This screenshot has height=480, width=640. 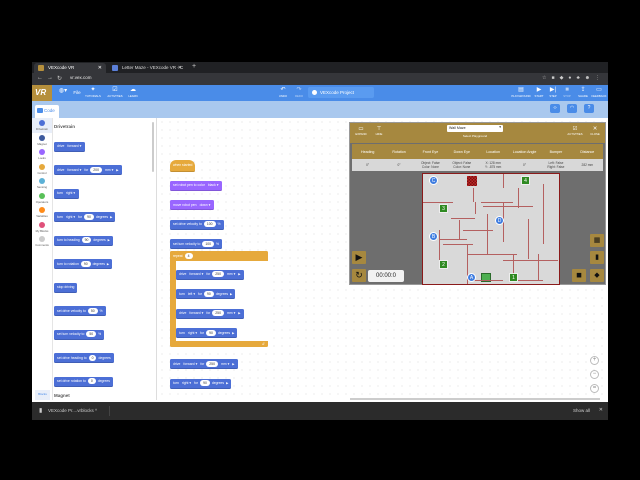 What do you see at coordinates (196, 244) in the screenshot?
I see `code-block: set turn velocity to 100%` at bounding box center [196, 244].